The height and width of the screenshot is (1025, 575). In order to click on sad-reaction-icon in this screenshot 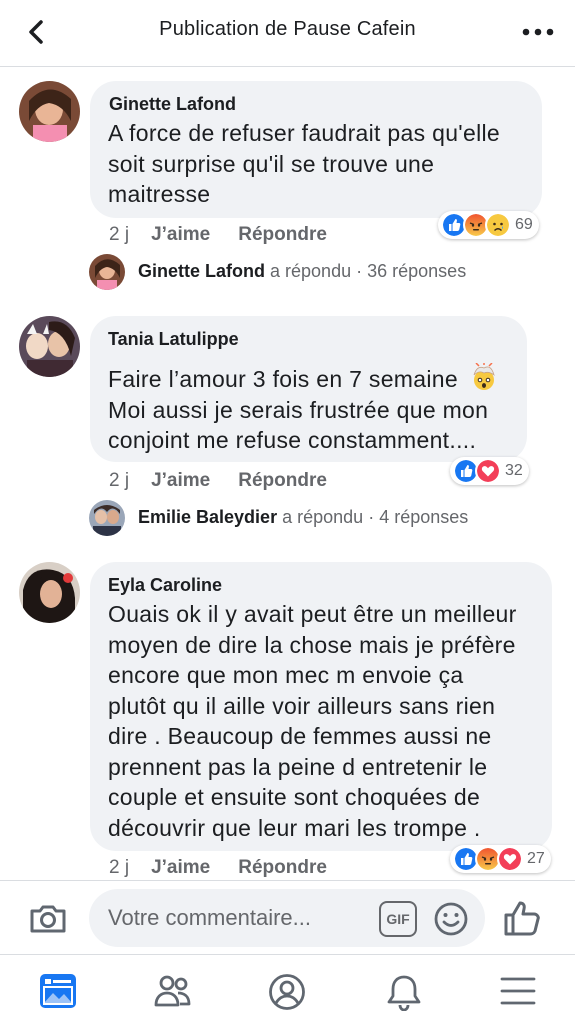, I will do `click(498, 225)`.